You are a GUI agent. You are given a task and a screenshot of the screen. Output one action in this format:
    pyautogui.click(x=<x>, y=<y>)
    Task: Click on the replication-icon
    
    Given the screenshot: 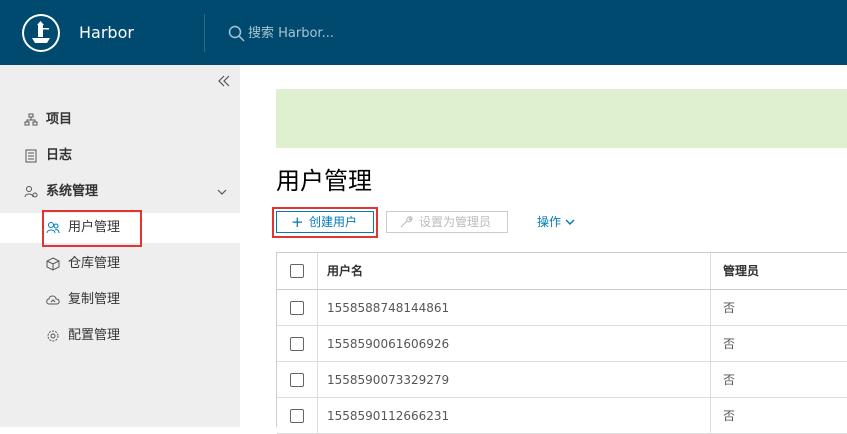 What is the action you would take?
    pyautogui.click(x=53, y=300)
    